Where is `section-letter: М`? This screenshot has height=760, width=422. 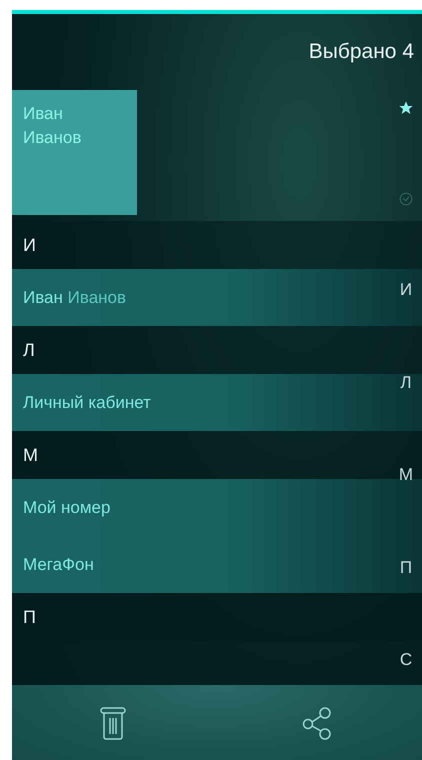 section-letter: М is located at coordinates (30, 455).